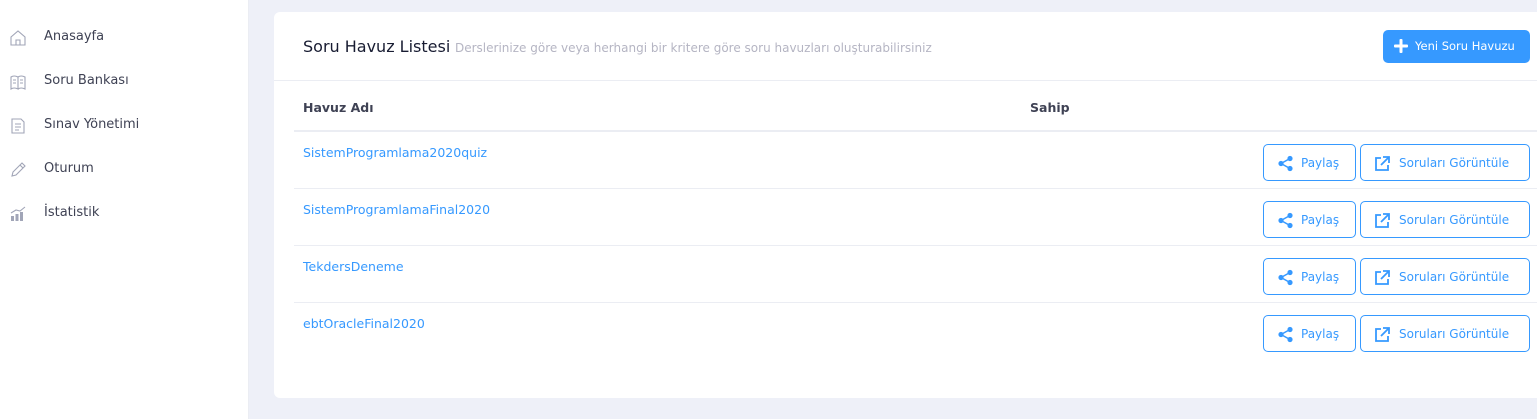 The width and height of the screenshot is (1537, 419). What do you see at coordinates (395, 152) in the screenshot?
I see `pool-name-link: SistemProgramlama2020quiz` at bounding box center [395, 152].